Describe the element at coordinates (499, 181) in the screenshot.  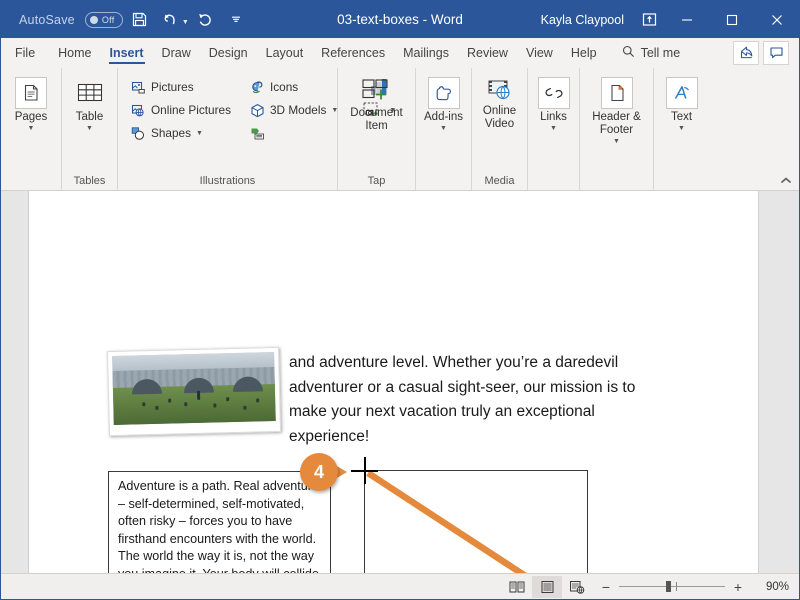
I see `media-group-label: Media` at that location.